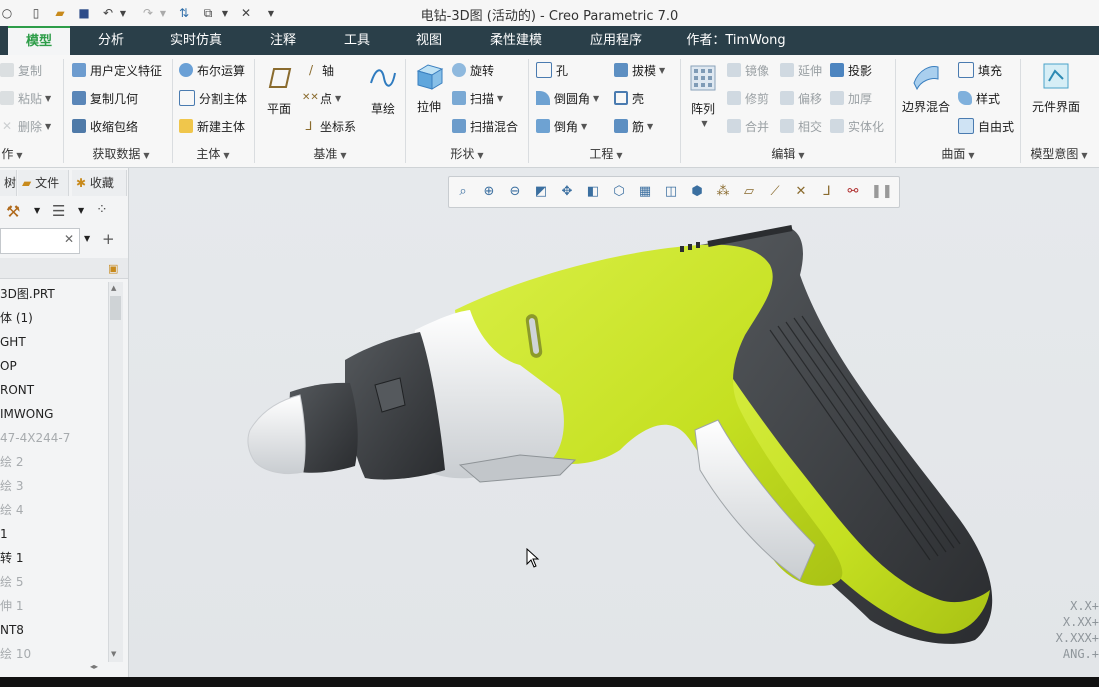 Image resolution: width=1099 pixels, height=687 pixels. What do you see at coordinates (619, 192) in the screenshot?
I see `saved-views-icon: ⬡` at bounding box center [619, 192].